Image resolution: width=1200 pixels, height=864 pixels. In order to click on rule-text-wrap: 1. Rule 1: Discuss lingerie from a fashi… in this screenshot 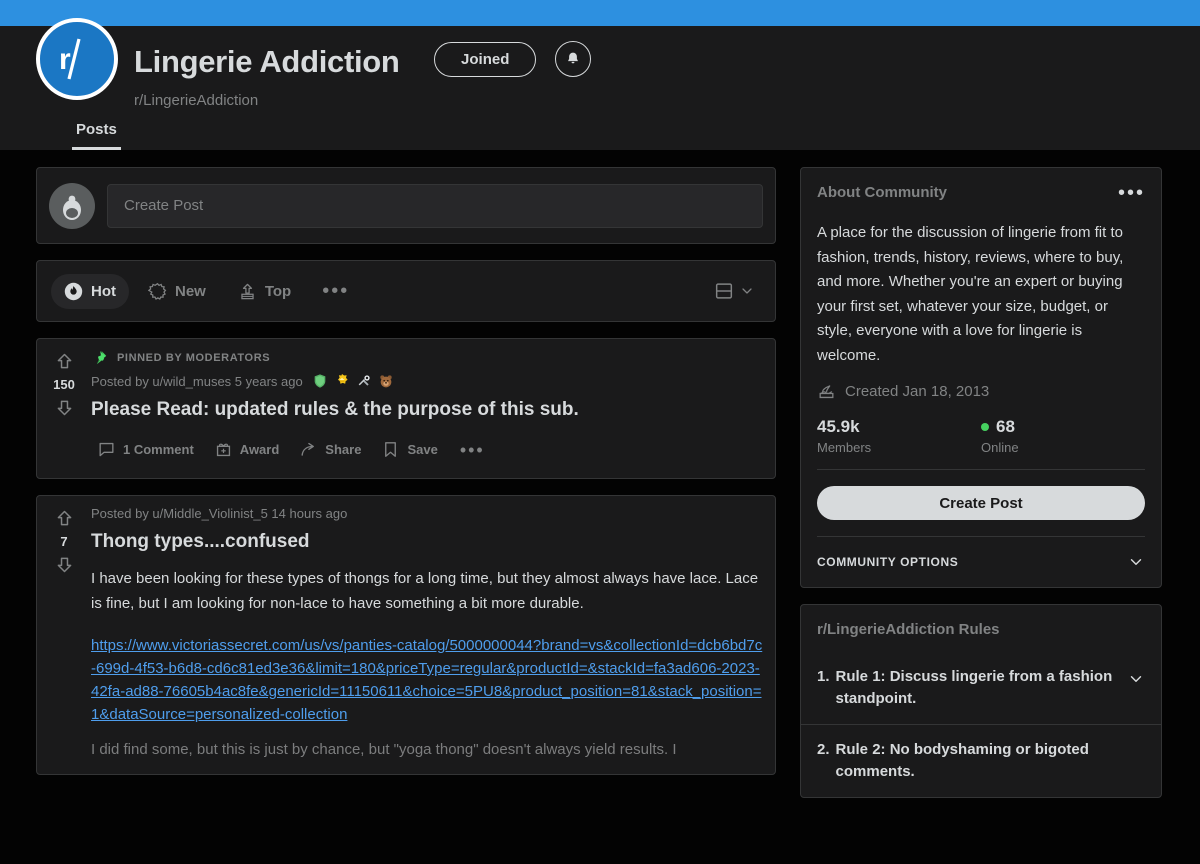, I will do `click(967, 688)`.